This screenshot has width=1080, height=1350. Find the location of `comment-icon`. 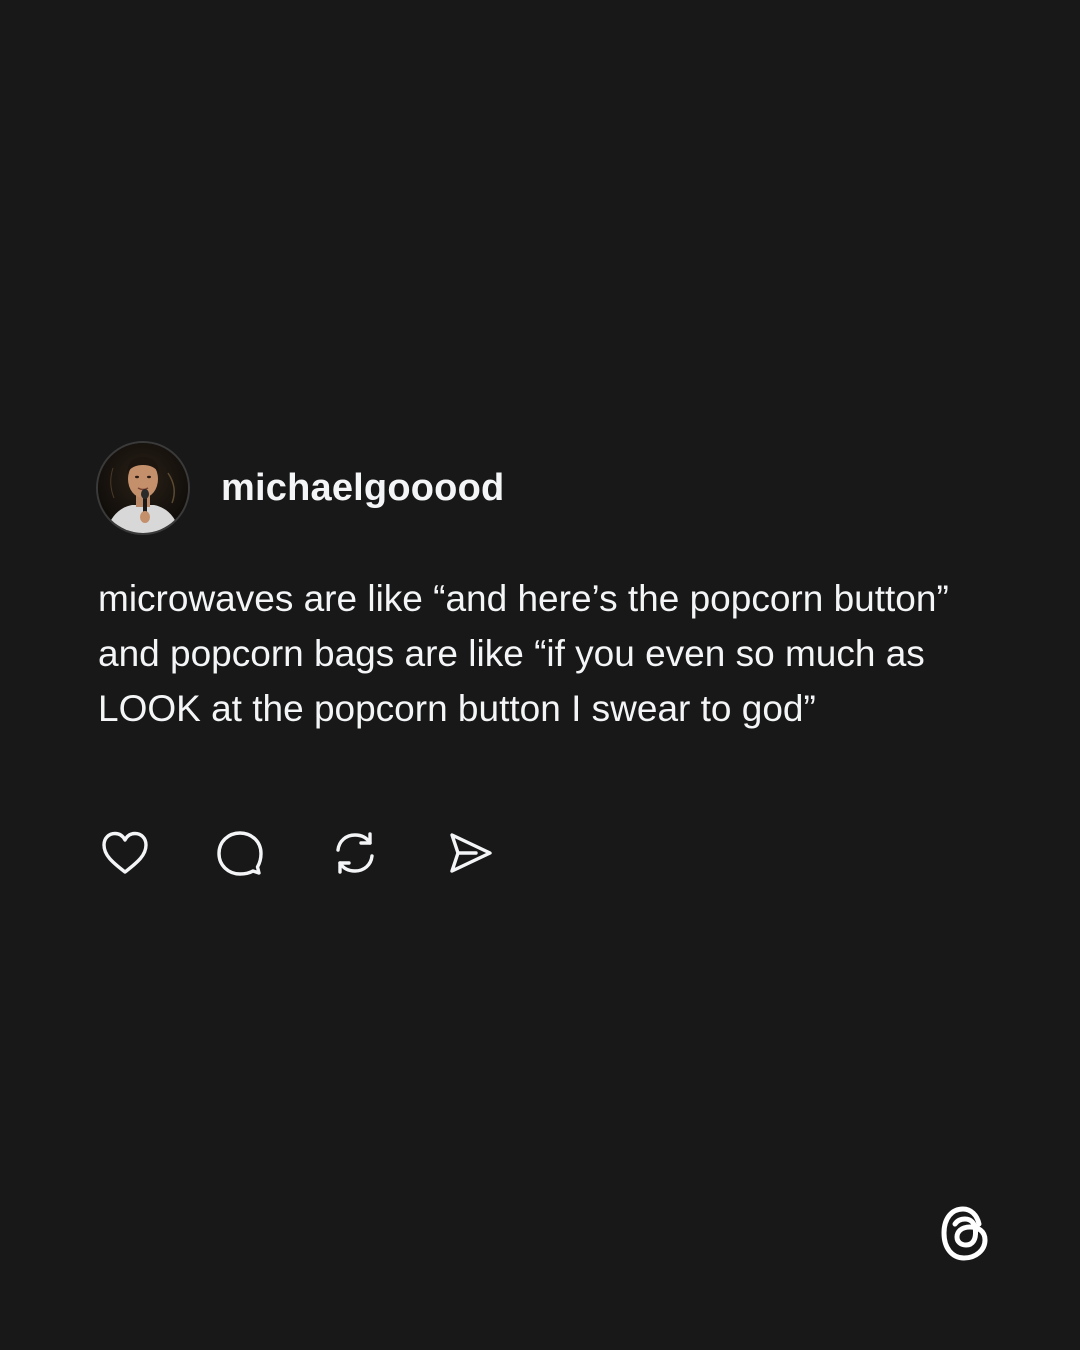

comment-icon is located at coordinates (240, 853).